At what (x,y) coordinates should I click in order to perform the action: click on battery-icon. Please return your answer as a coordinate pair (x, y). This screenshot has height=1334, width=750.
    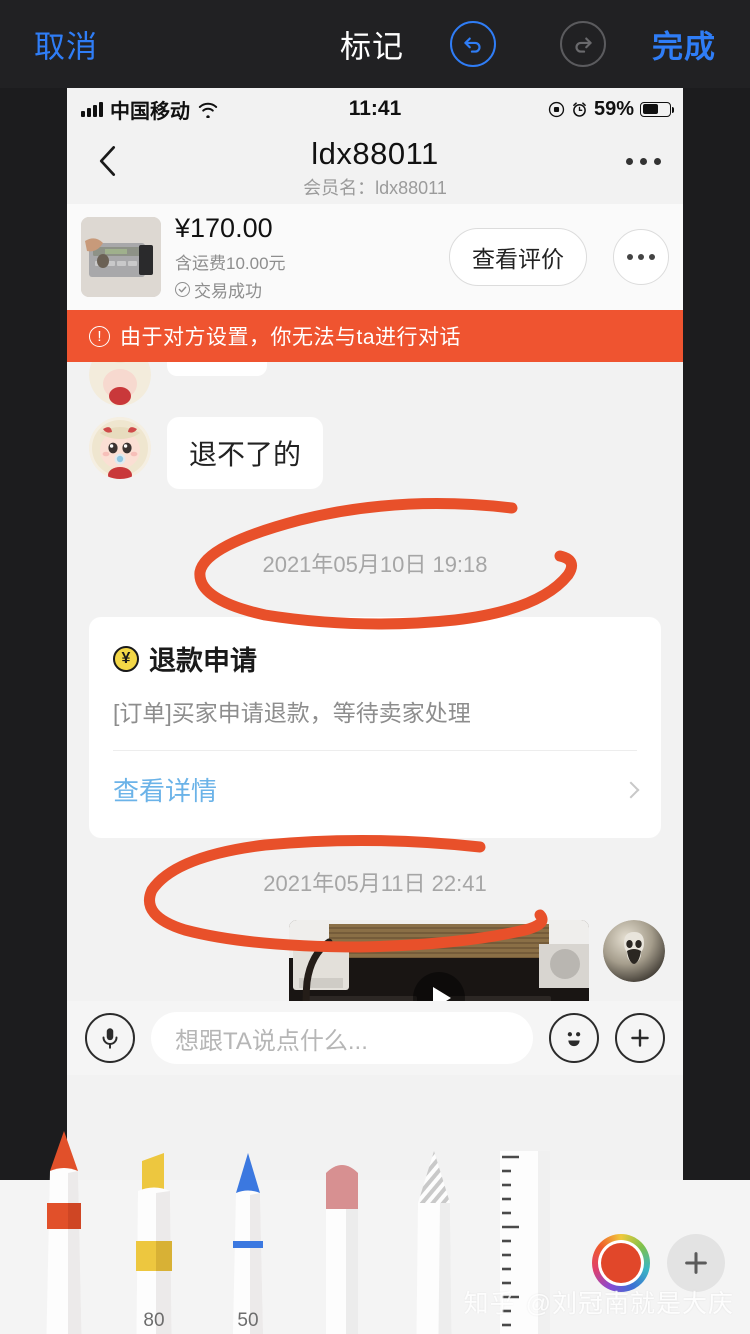
    Looking at the image, I should click on (657, 109).